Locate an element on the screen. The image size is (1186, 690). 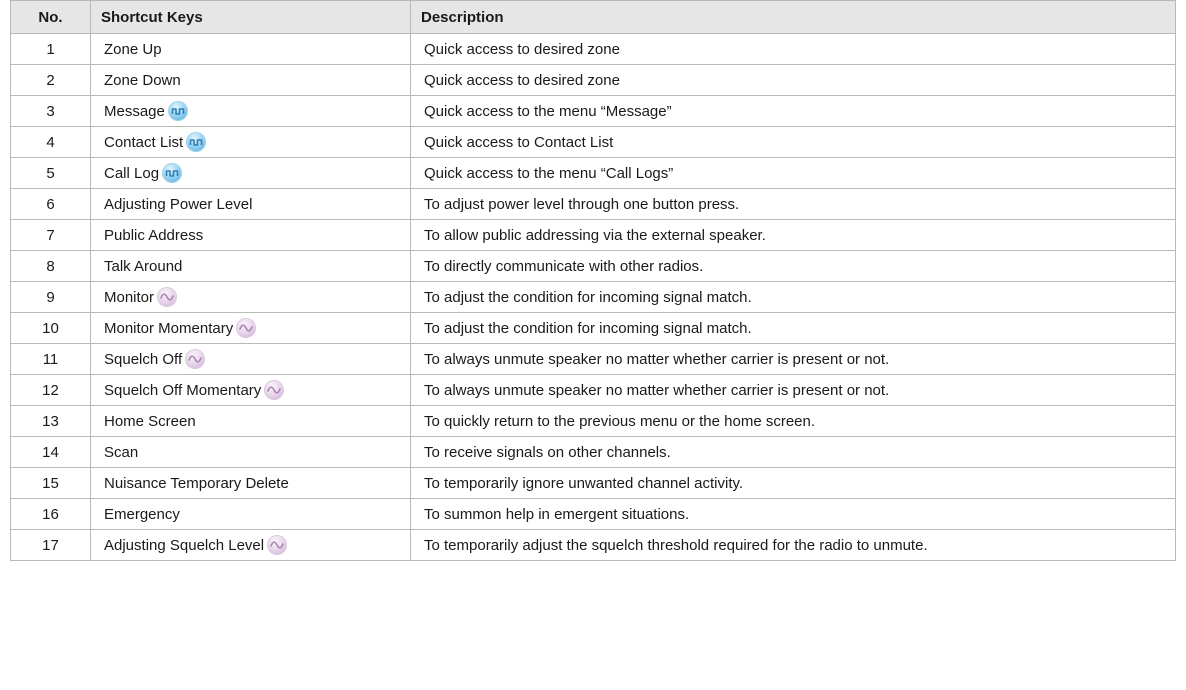
row-number: 15 is located at coordinates (50, 483).